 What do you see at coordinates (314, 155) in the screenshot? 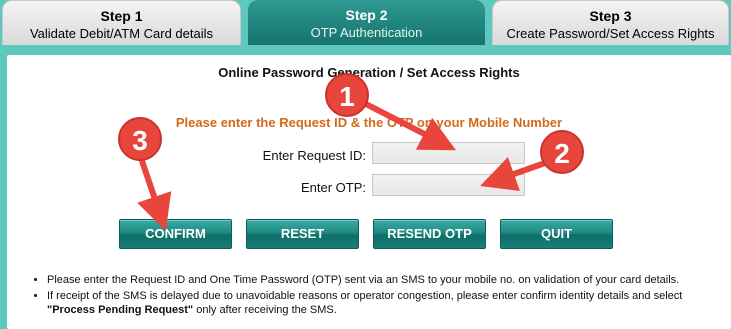
I see `request-id-label: Enter Request ID:` at bounding box center [314, 155].